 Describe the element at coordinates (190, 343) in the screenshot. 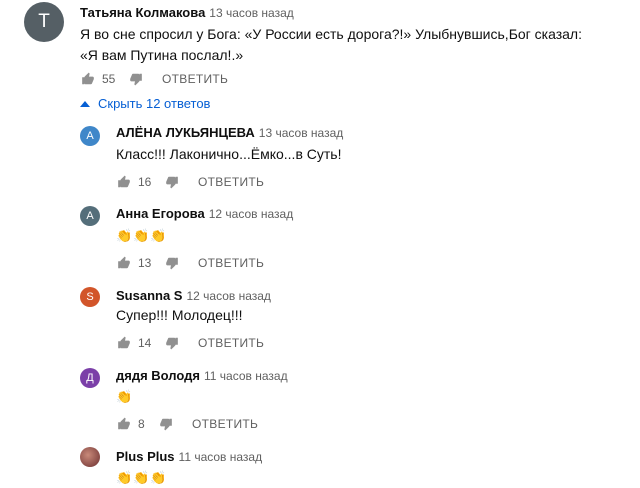

I see `reply-actions: 14 ОТВЕТИТЬ` at that location.